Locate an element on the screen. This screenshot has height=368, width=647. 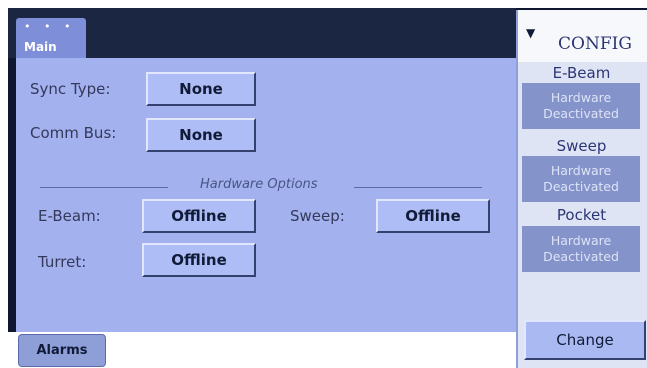
config-section-pocket-status: Hardware Deactivated is located at coordinates (581, 249).